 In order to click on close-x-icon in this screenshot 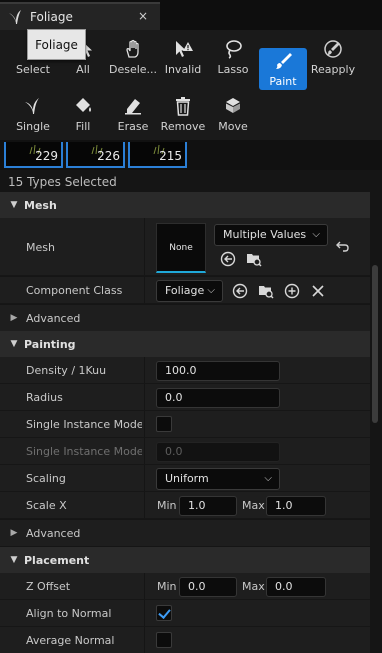, I will do `click(318, 291)`.